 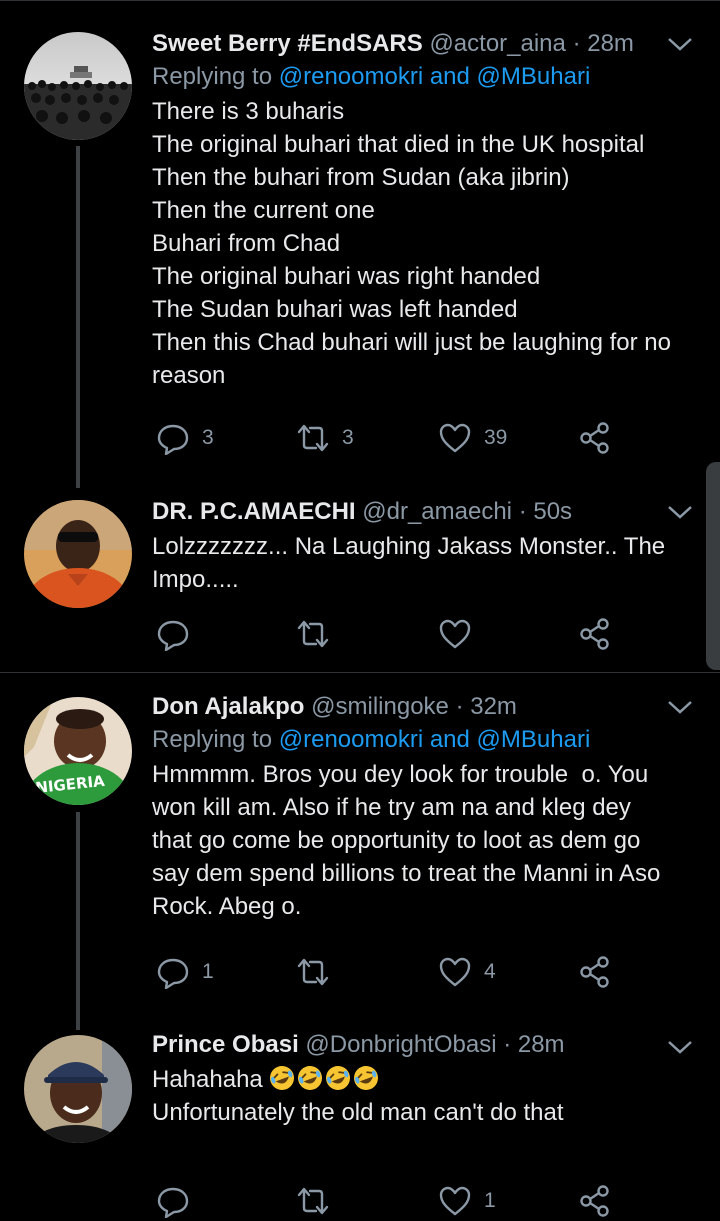 What do you see at coordinates (228, 706) in the screenshot?
I see `display-name: Don Ajalakpo` at bounding box center [228, 706].